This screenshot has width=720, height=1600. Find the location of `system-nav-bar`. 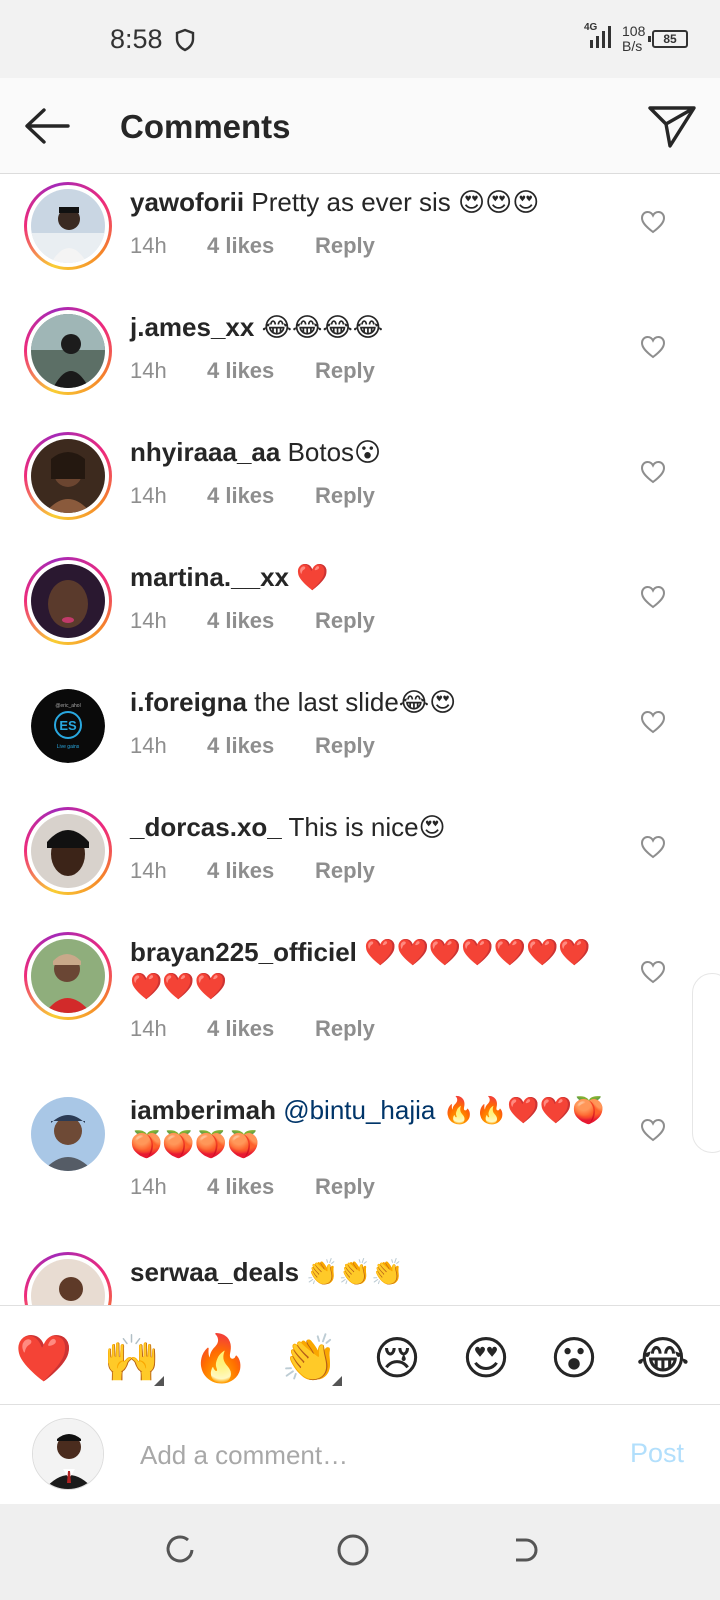

system-nav-bar is located at coordinates (360, 1552).